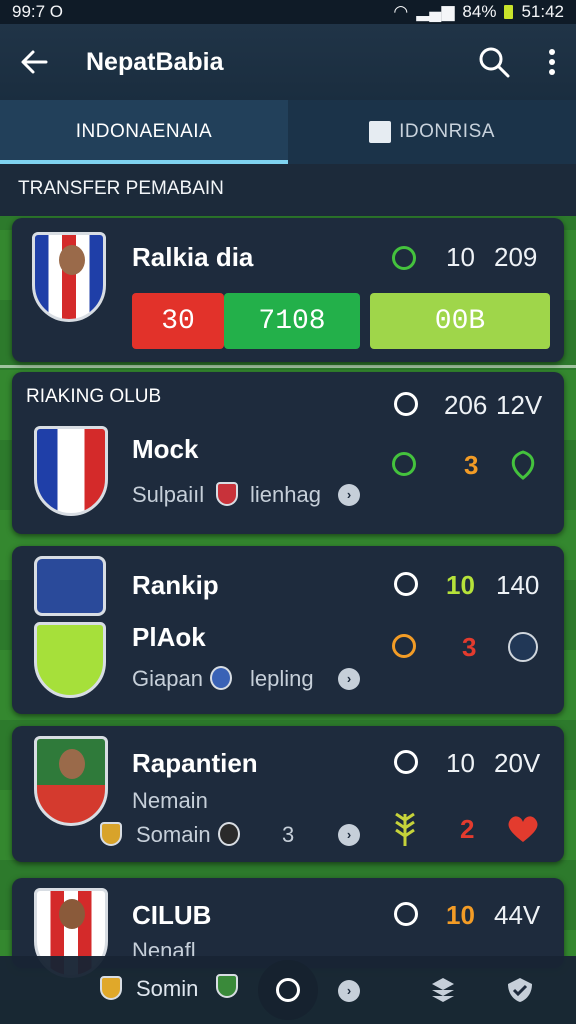  I want to click on flag-icon, so click(380, 132).